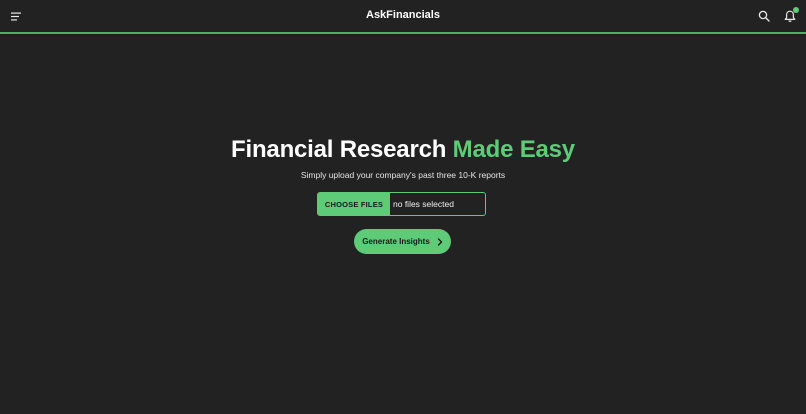  I want to click on search-button, so click(764, 16).